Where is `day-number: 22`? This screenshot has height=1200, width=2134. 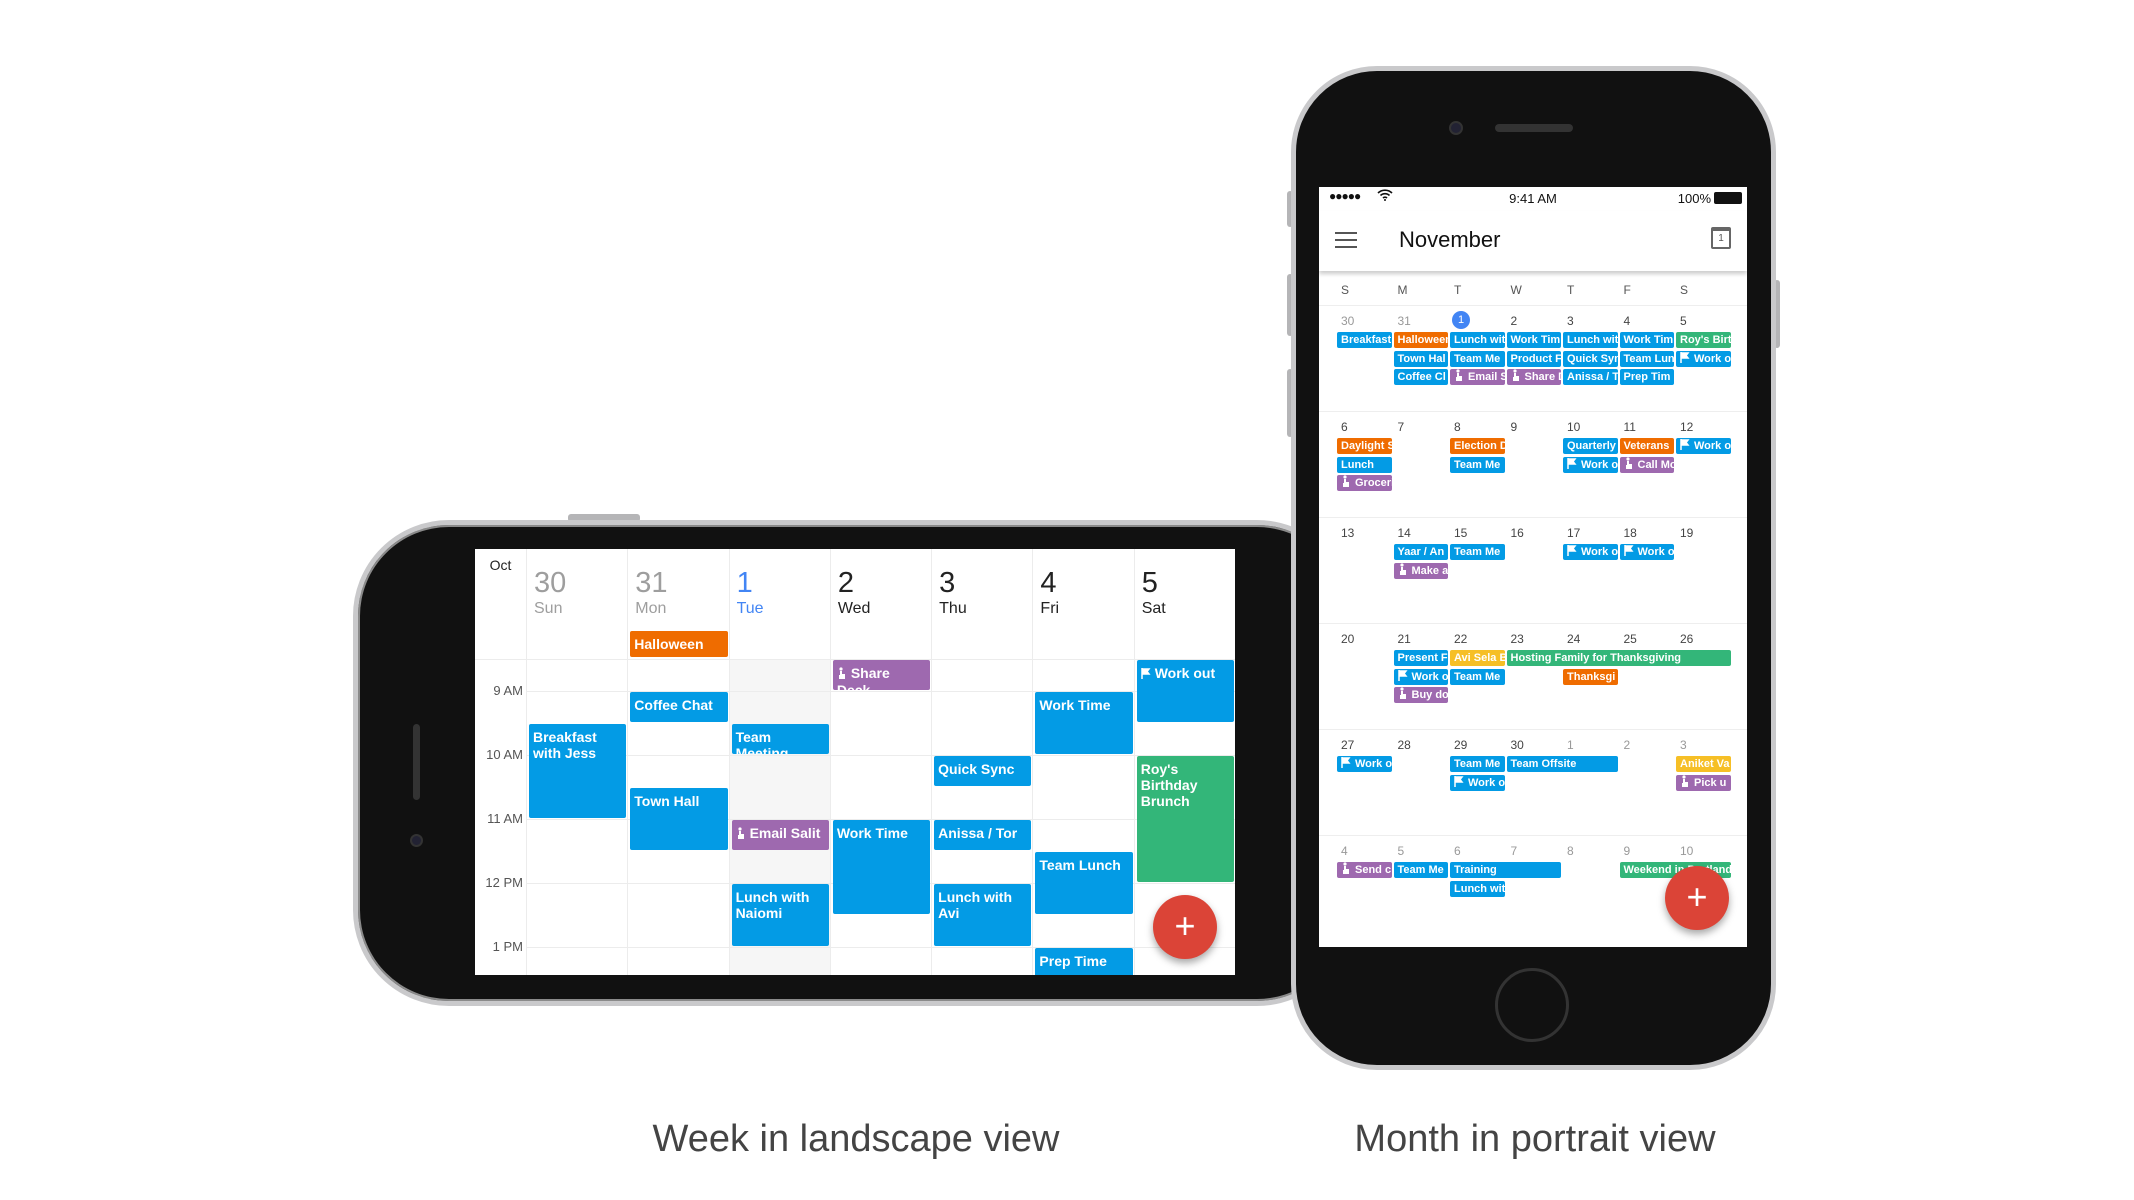
day-number: 22 is located at coordinates (1460, 639).